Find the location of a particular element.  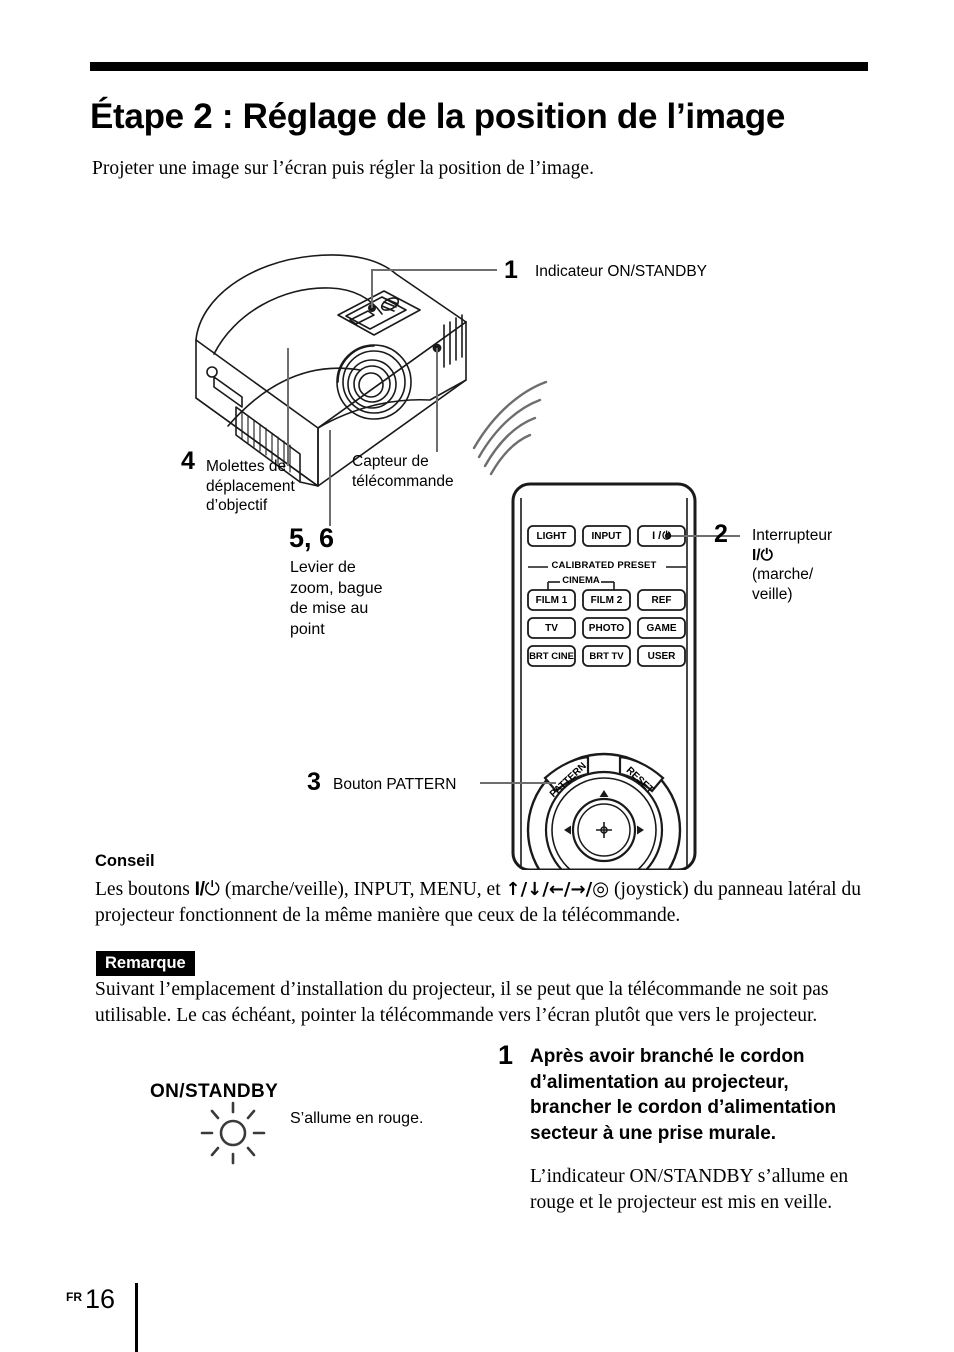

callout-number-3: 3 is located at coordinates (314, 782).